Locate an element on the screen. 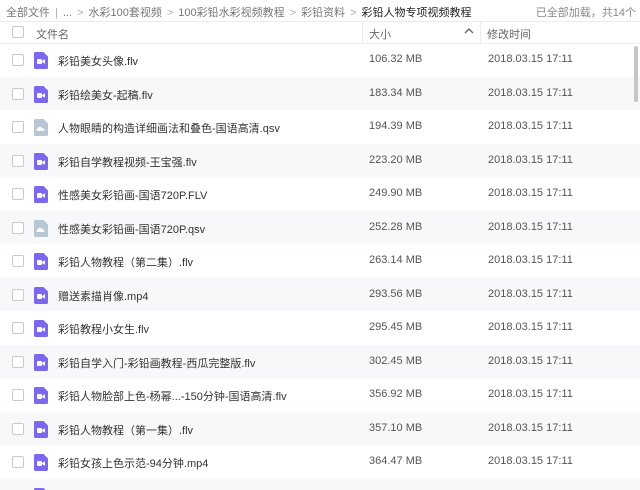 This screenshot has width=640, height=490. file-name: 彩铅人物教程（第一集）.flv is located at coordinates (125, 430).